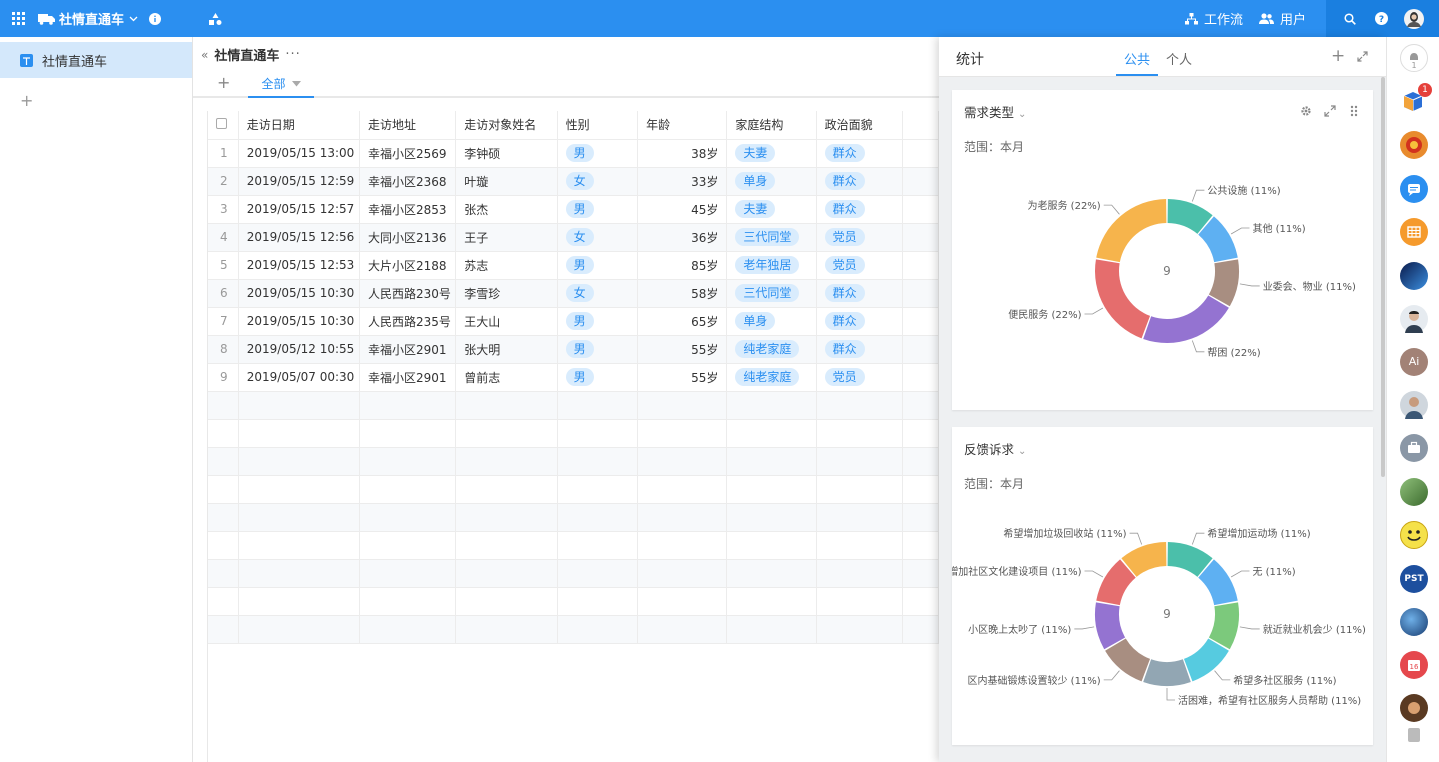 Image resolution: width=1439 pixels, height=762 pixels. What do you see at coordinates (506, 265) in the screenshot?
I see `table-cell: 苏志` at bounding box center [506, 265].